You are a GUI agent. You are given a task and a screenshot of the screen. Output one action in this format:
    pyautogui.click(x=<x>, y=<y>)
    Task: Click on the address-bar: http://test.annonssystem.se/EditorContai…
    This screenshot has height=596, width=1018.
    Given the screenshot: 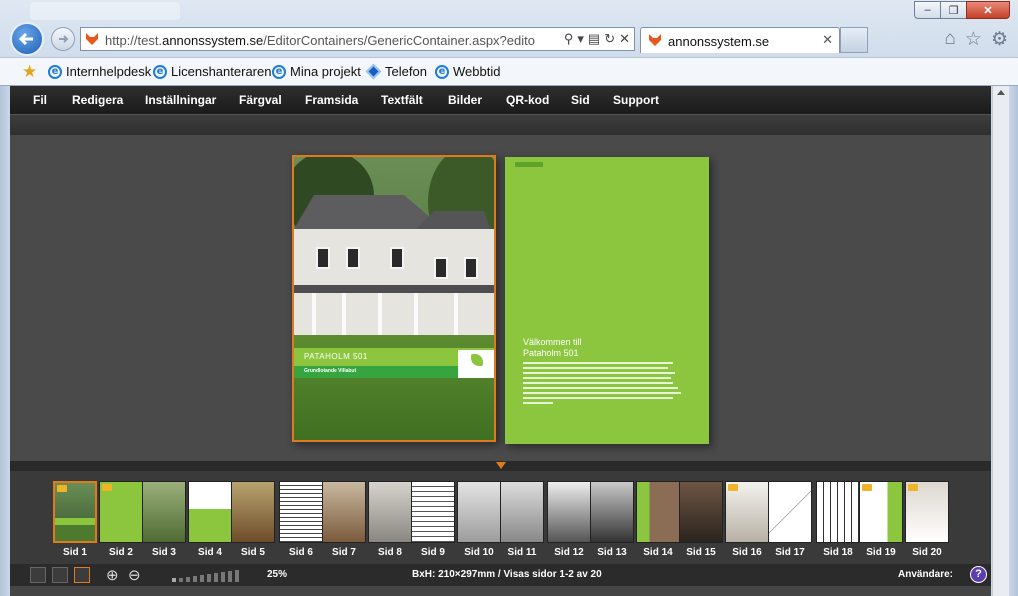 What is the action you would take?
    pyautogui.click(x=357, y=39)
    